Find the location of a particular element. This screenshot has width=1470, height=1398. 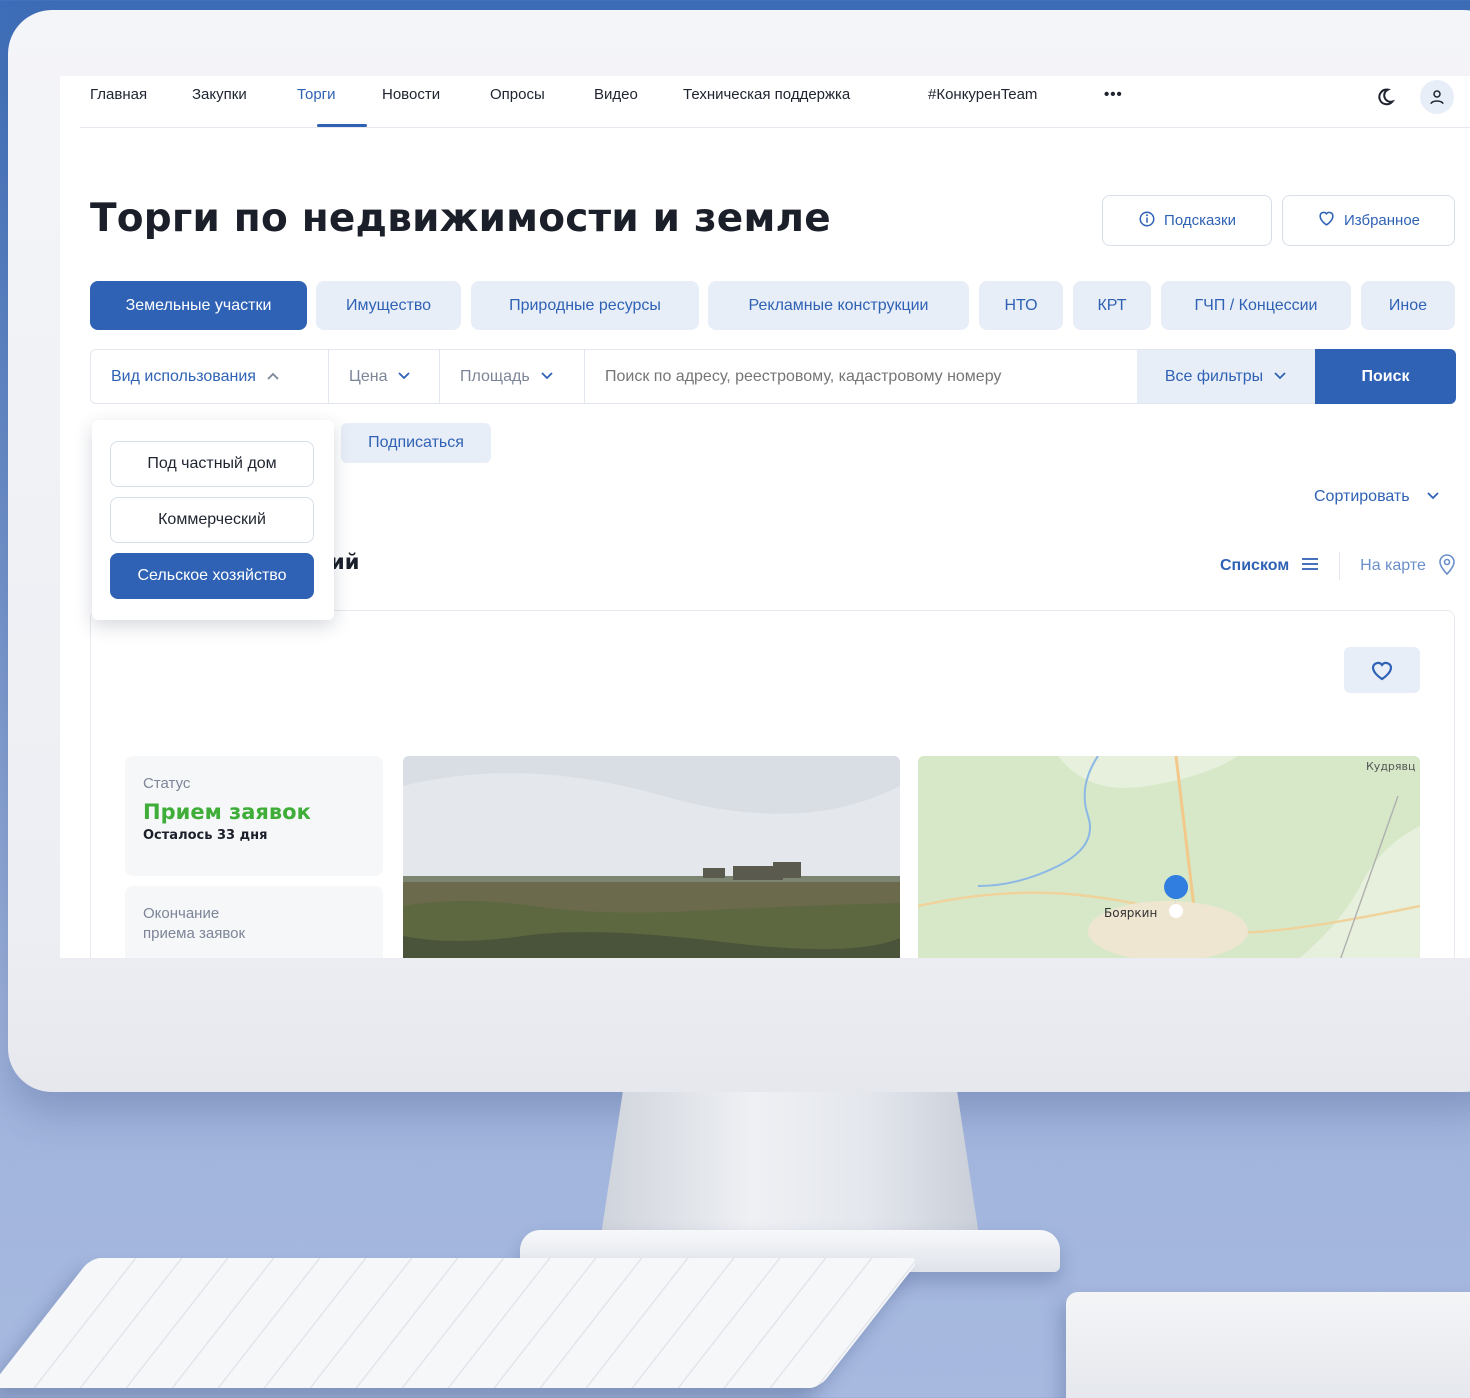

info-icon is located at coordinates (1147, 221).